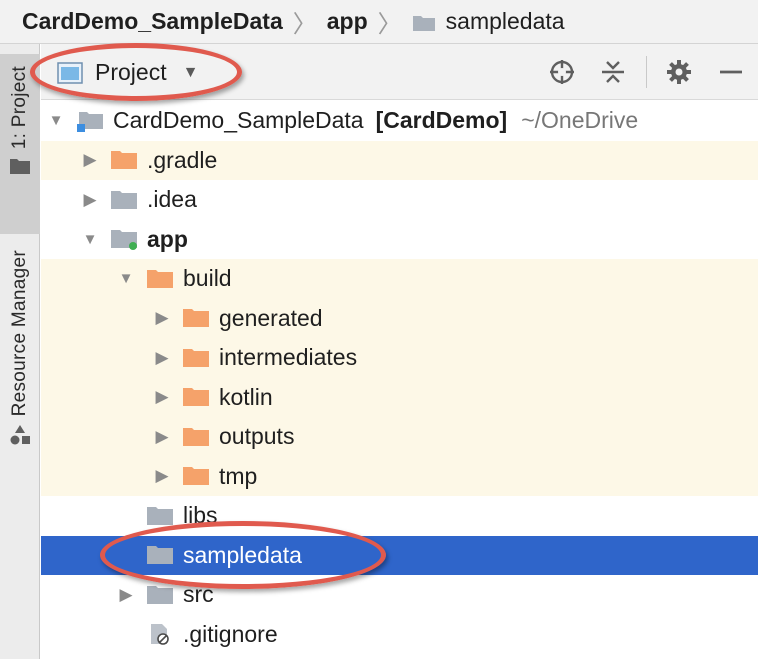  What do you see at coordinates (90, 121) in the screenshot?
I see `project-module-icon` at bounding box center [90, 121].